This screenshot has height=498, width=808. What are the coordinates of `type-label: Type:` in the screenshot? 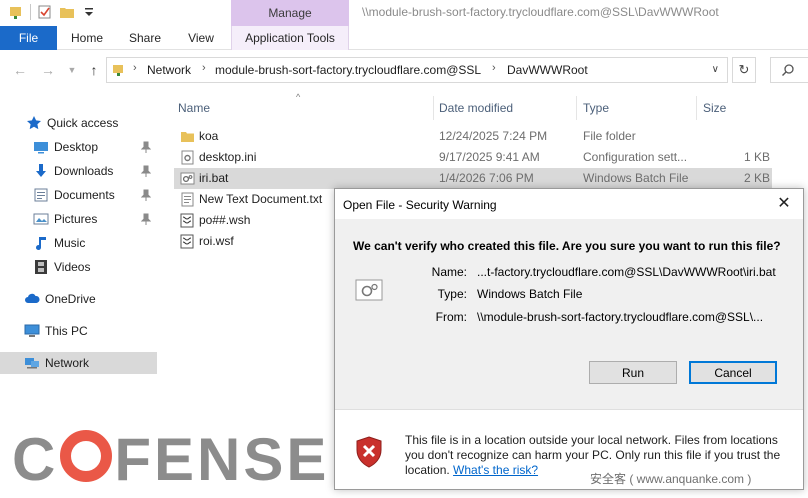 It's located at (452, 294).